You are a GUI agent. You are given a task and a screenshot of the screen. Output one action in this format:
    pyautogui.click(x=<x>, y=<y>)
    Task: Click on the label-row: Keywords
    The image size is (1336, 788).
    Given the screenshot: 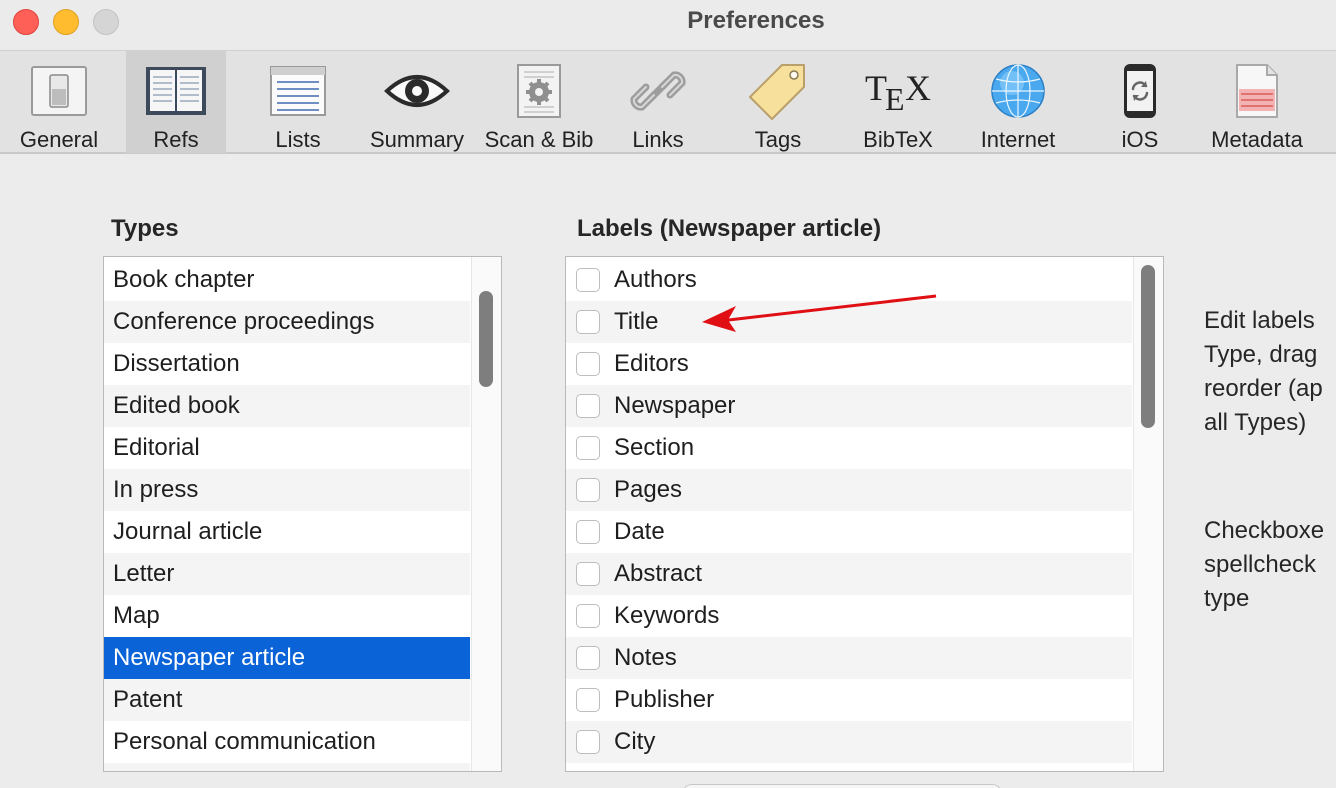 What is the action you would take?
    pyautogui.click(x=849, y=616)
    